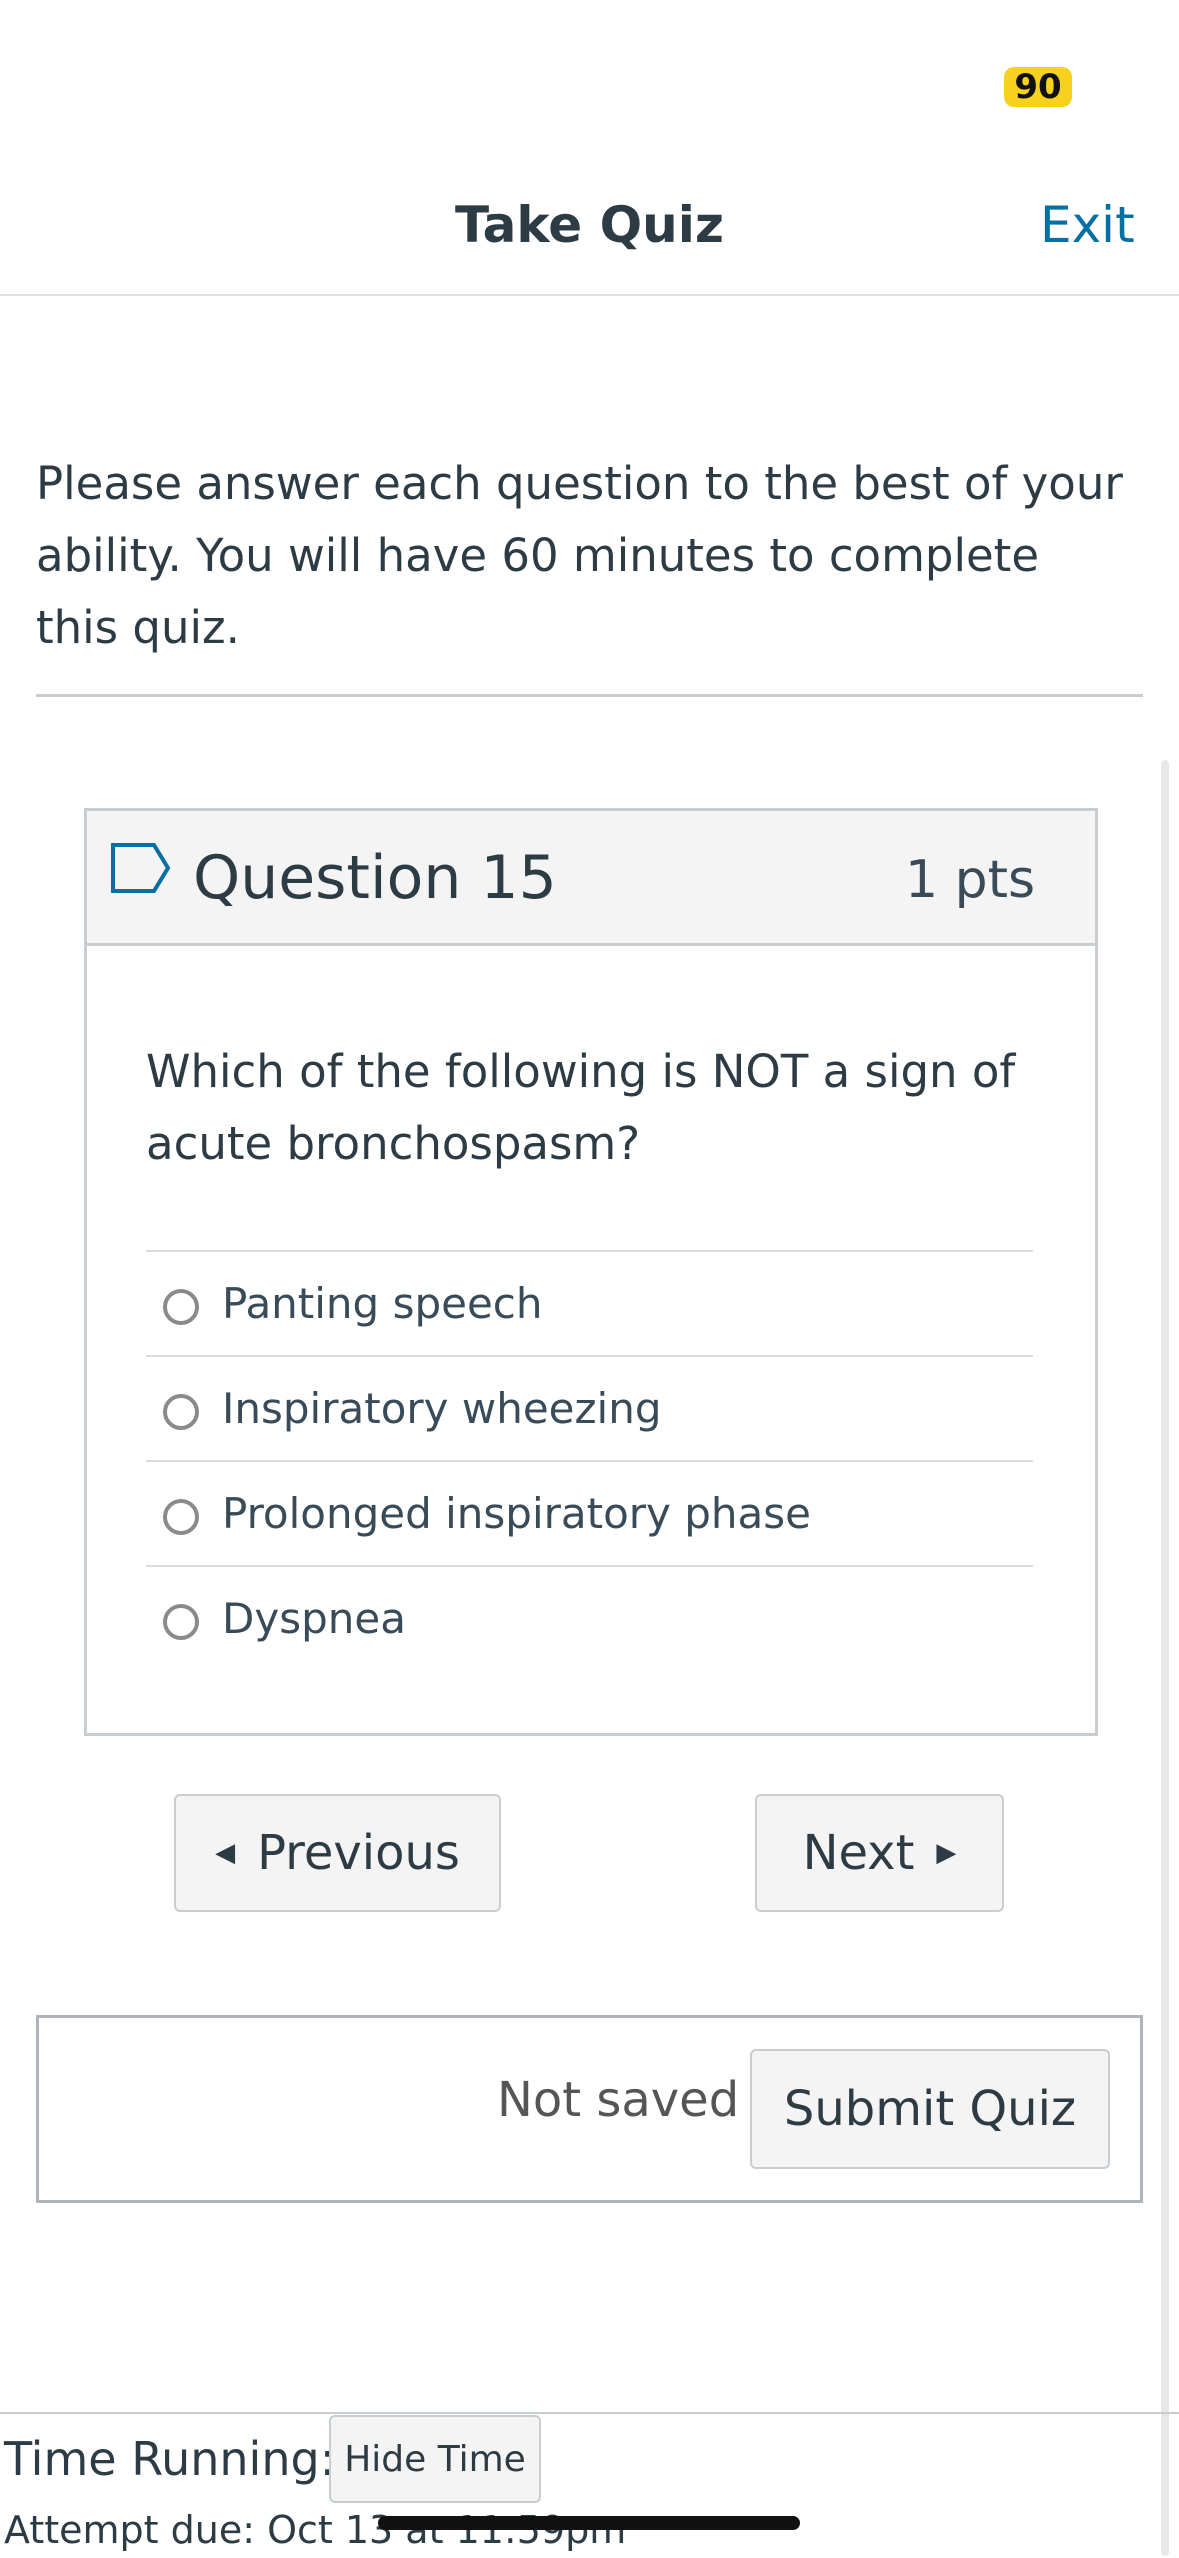 The image size is (1179, 2558). What do you see at coordinates (618, 2100) in the screenshot?
I see `save-status: Not saved` at bounding box center [618, 2100].